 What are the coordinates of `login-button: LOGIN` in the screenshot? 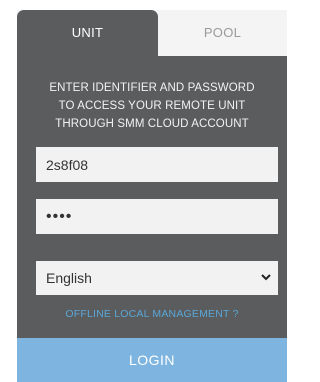 It's located at (152, 360).